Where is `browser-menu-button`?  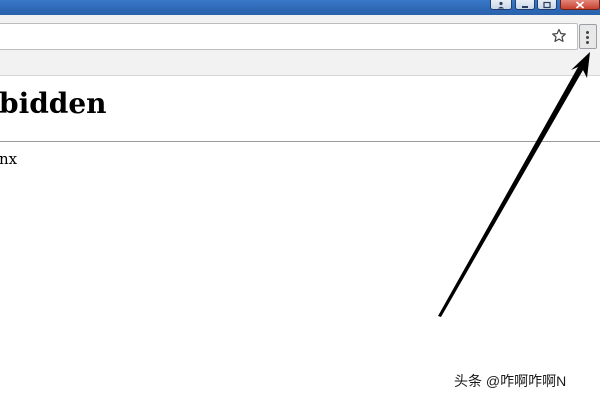
browser-menu-button is located at coordinates (588, 36).